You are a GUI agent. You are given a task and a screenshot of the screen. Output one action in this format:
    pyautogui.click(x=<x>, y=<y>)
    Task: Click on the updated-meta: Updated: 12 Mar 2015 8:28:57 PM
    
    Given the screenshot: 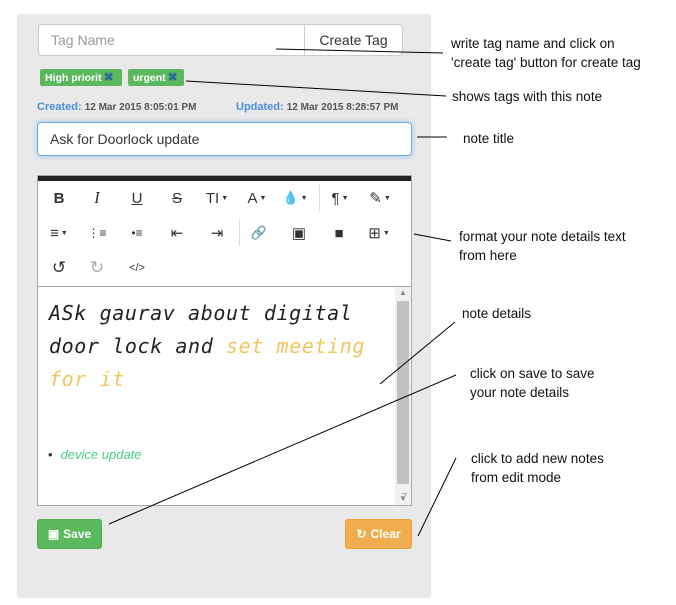 What is the action you would take?
    pyautogui.click(x=317, y=107)
    